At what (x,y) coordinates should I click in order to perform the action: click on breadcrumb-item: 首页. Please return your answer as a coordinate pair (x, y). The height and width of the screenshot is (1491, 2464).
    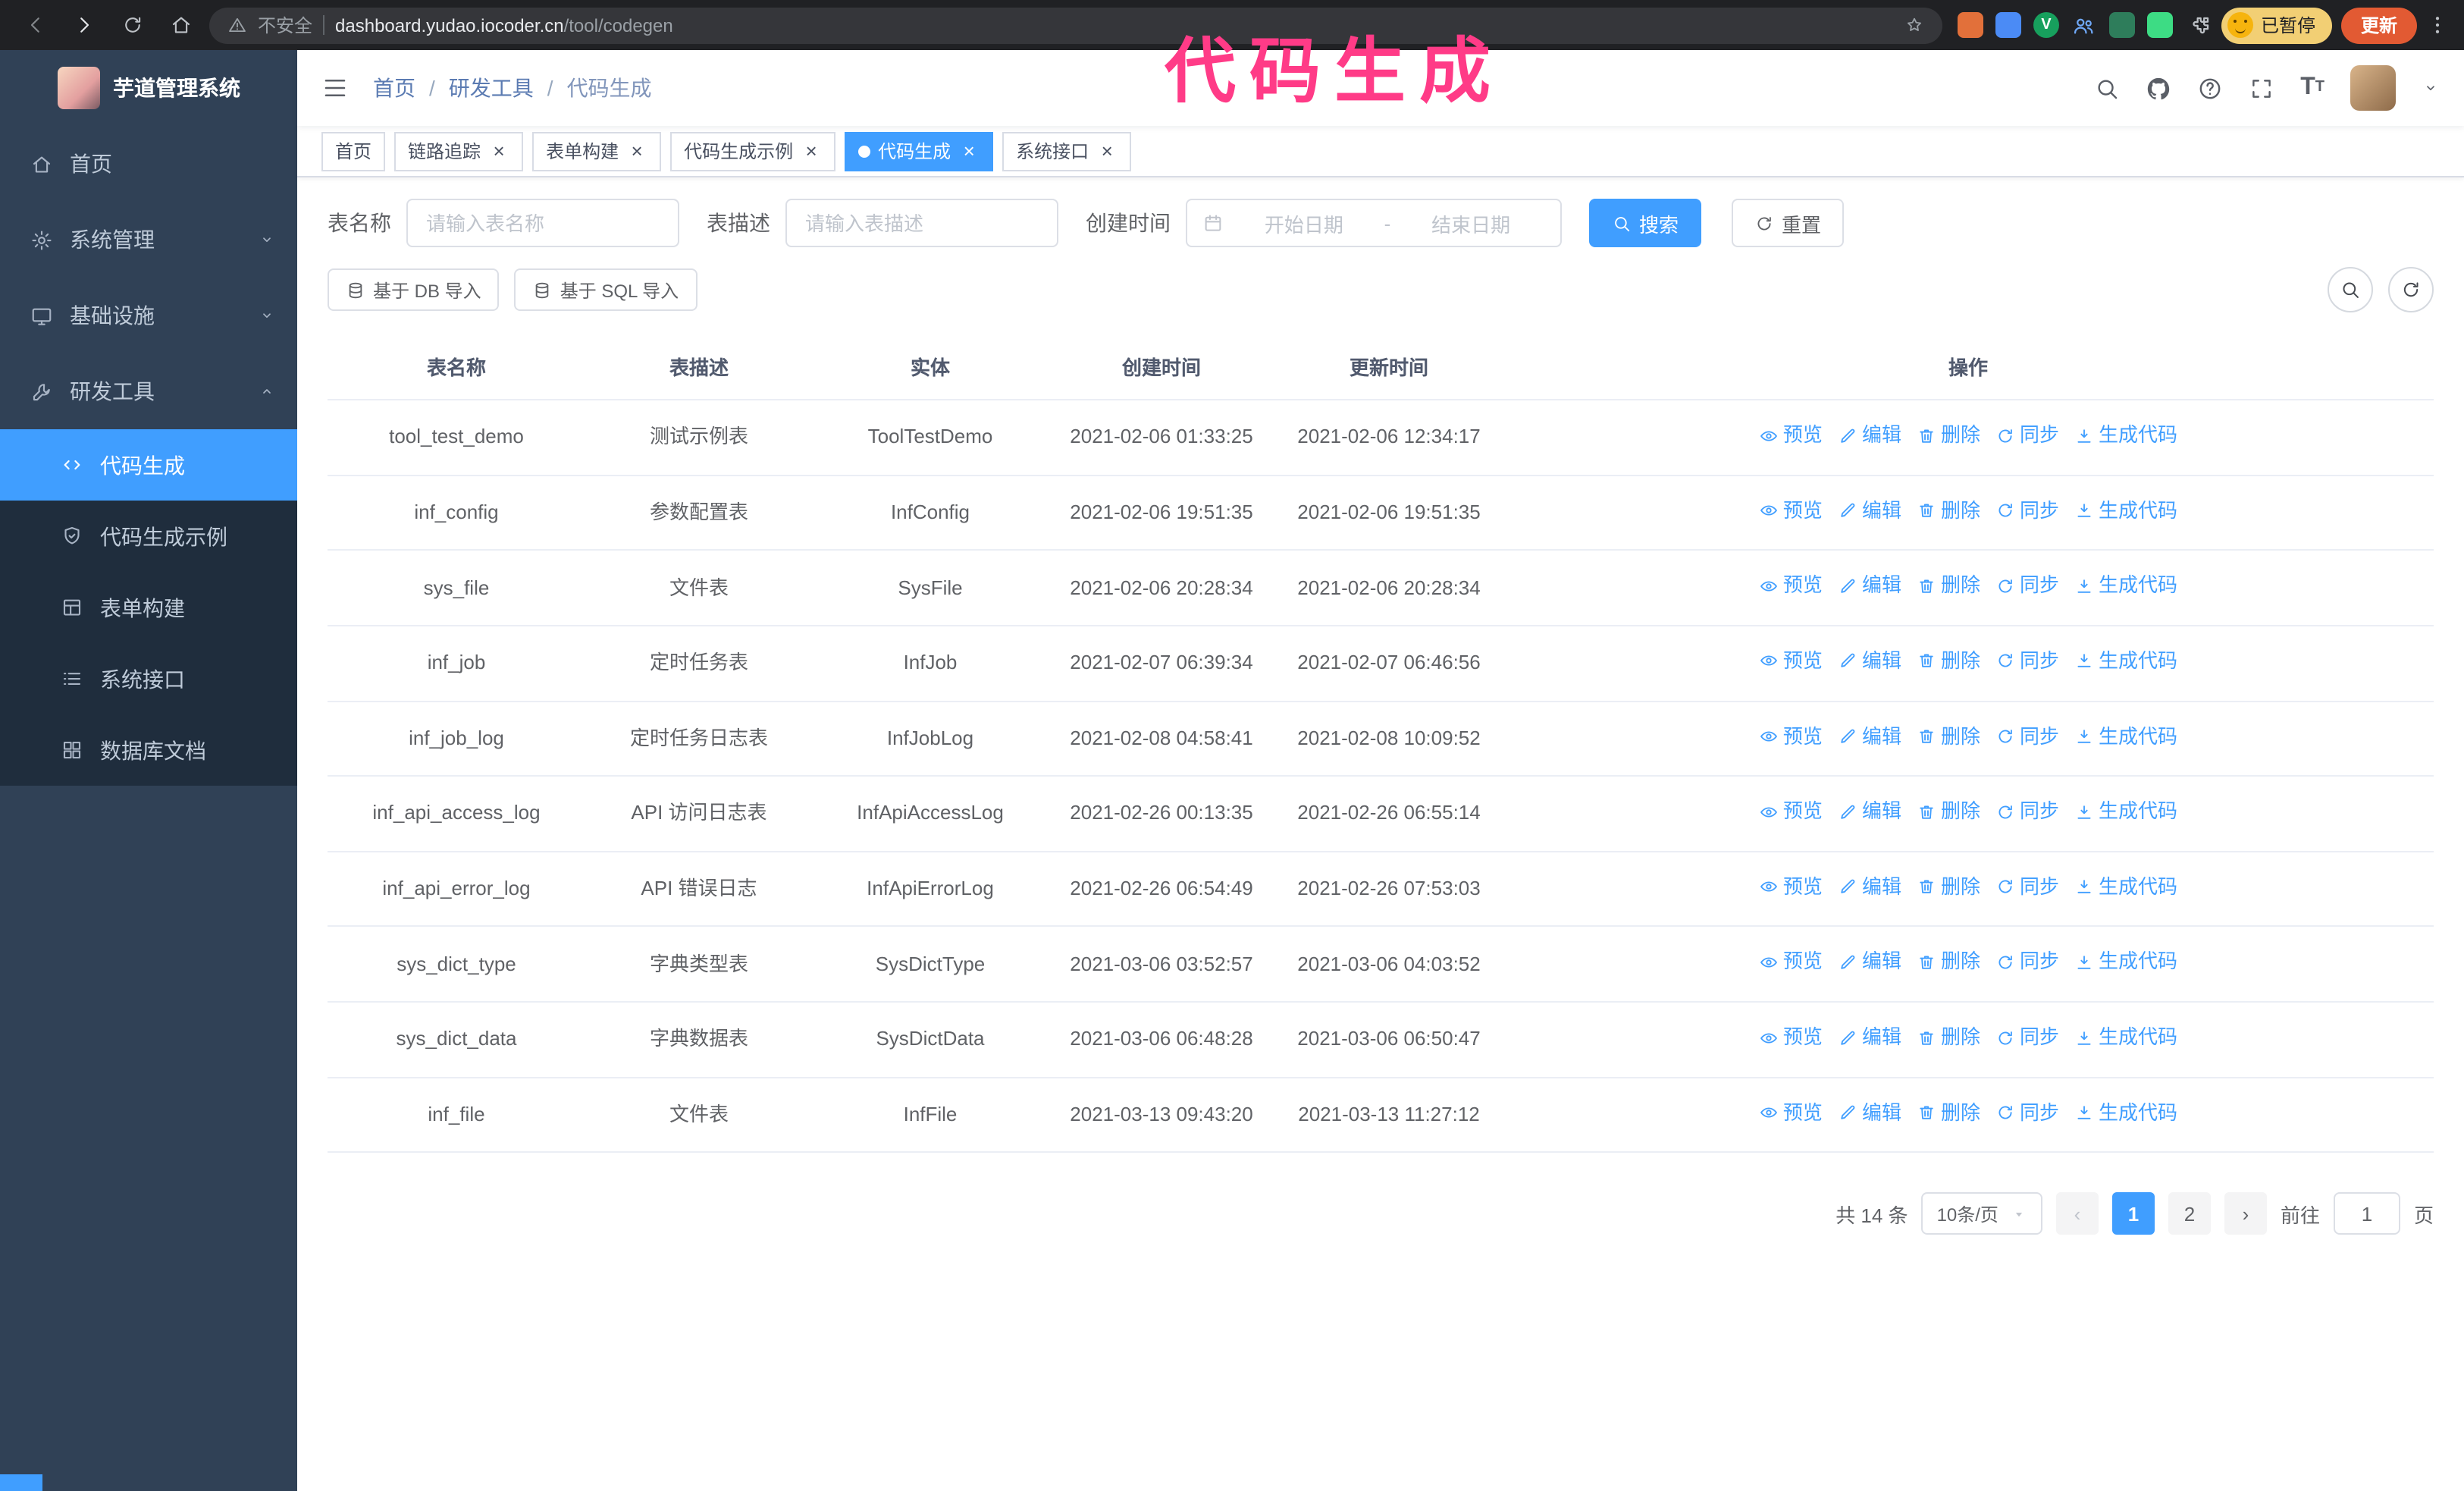
    Looking at the image, I should click on (394, 88).